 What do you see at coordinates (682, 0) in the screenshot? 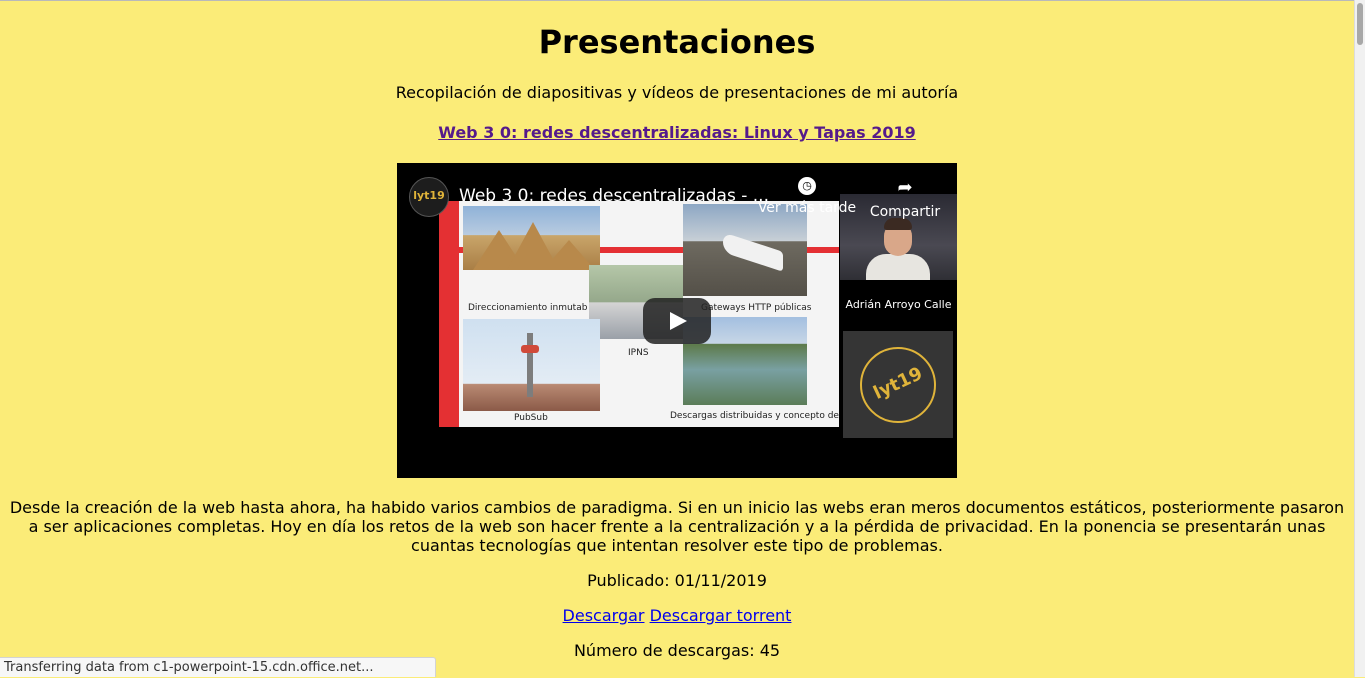
I see `window-top-border` at bounding box center [682, 0].